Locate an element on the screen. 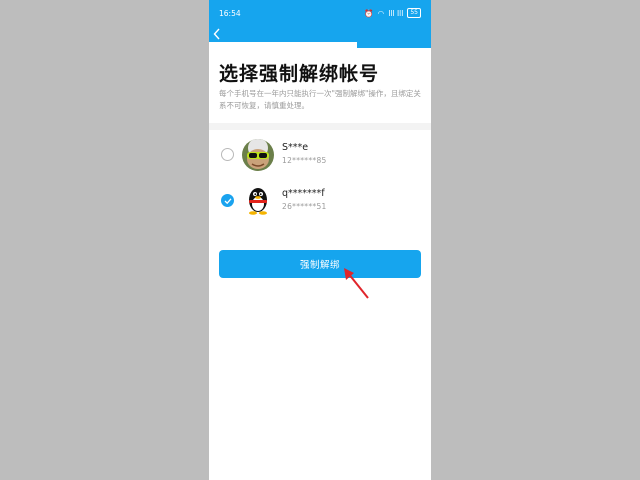  force-unbind-button: 强制解绑 is located at coordinates (320, 264).